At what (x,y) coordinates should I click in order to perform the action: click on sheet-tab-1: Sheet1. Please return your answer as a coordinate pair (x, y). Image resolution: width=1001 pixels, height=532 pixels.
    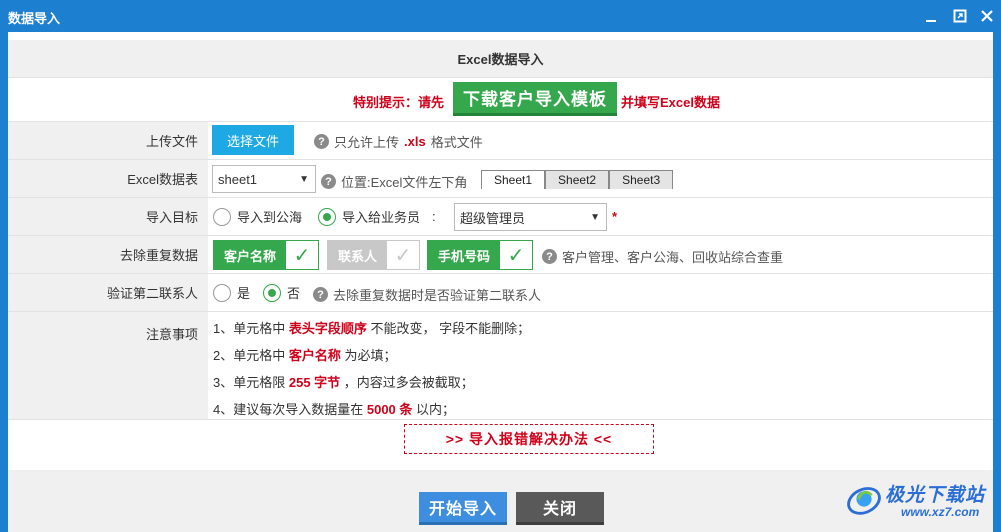
    Looking at the image, I should click on (513, 179).